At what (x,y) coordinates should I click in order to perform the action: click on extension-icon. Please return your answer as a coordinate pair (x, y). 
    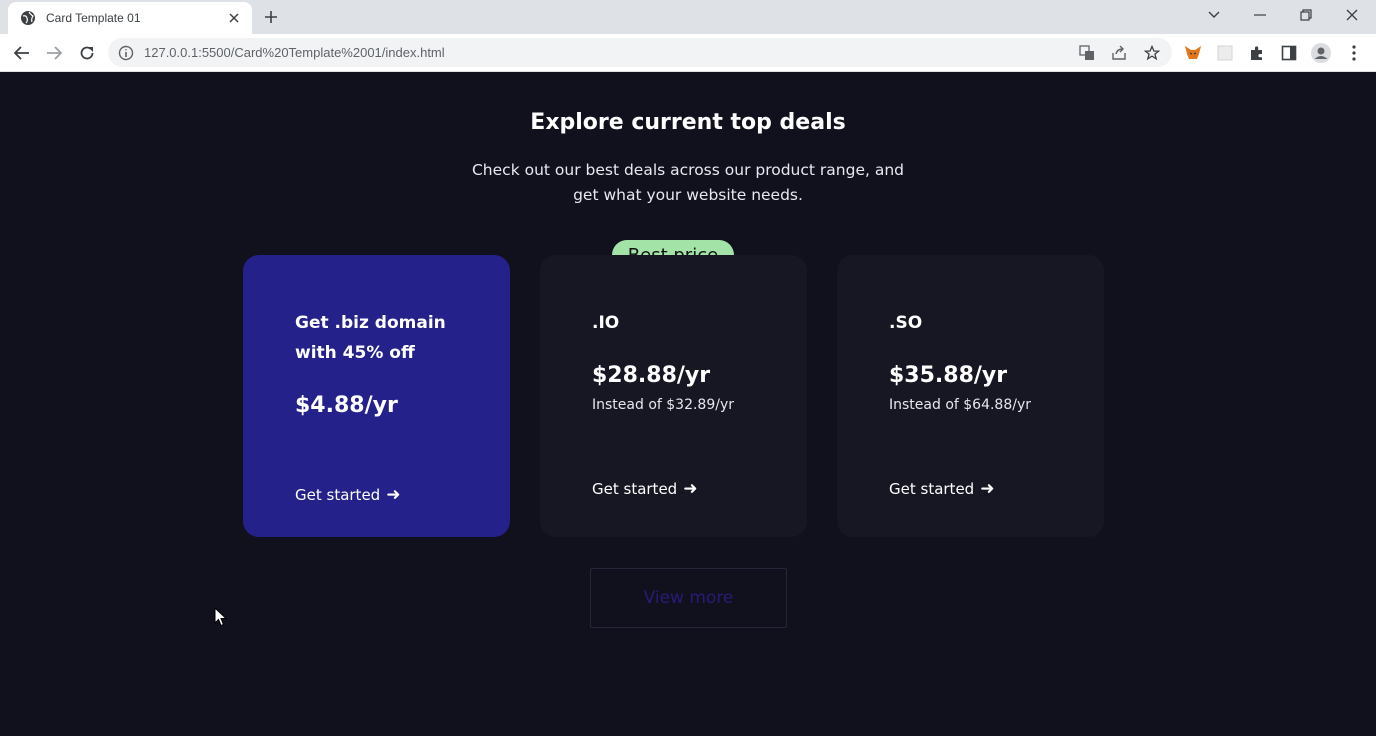
    Looking at the image, I should click on (1225, 53).